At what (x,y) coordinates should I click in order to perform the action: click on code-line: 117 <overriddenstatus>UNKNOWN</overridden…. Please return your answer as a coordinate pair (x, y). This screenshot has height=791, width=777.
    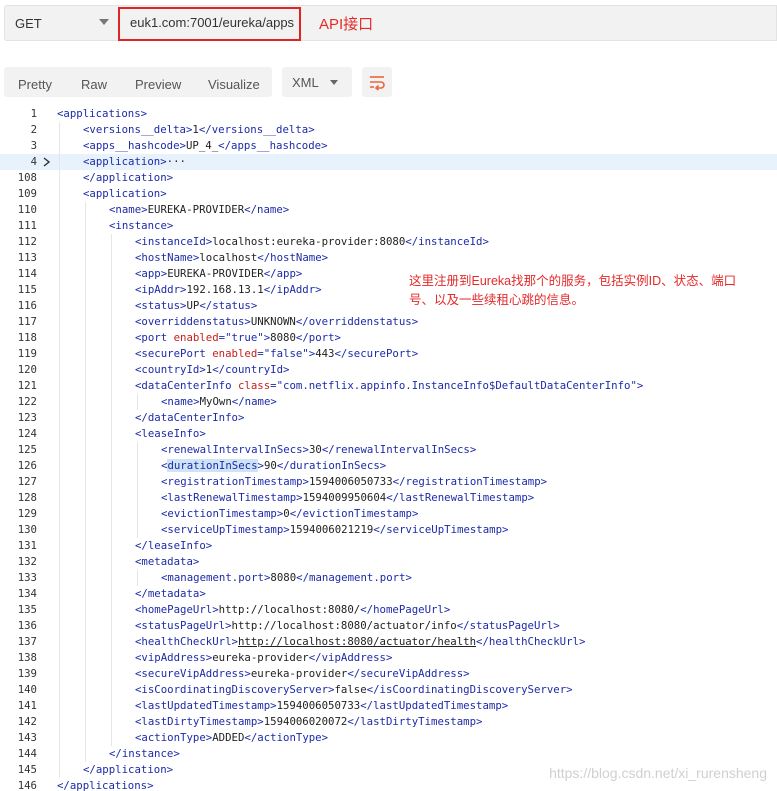
    Looking at the image, I should click on (388, 322).